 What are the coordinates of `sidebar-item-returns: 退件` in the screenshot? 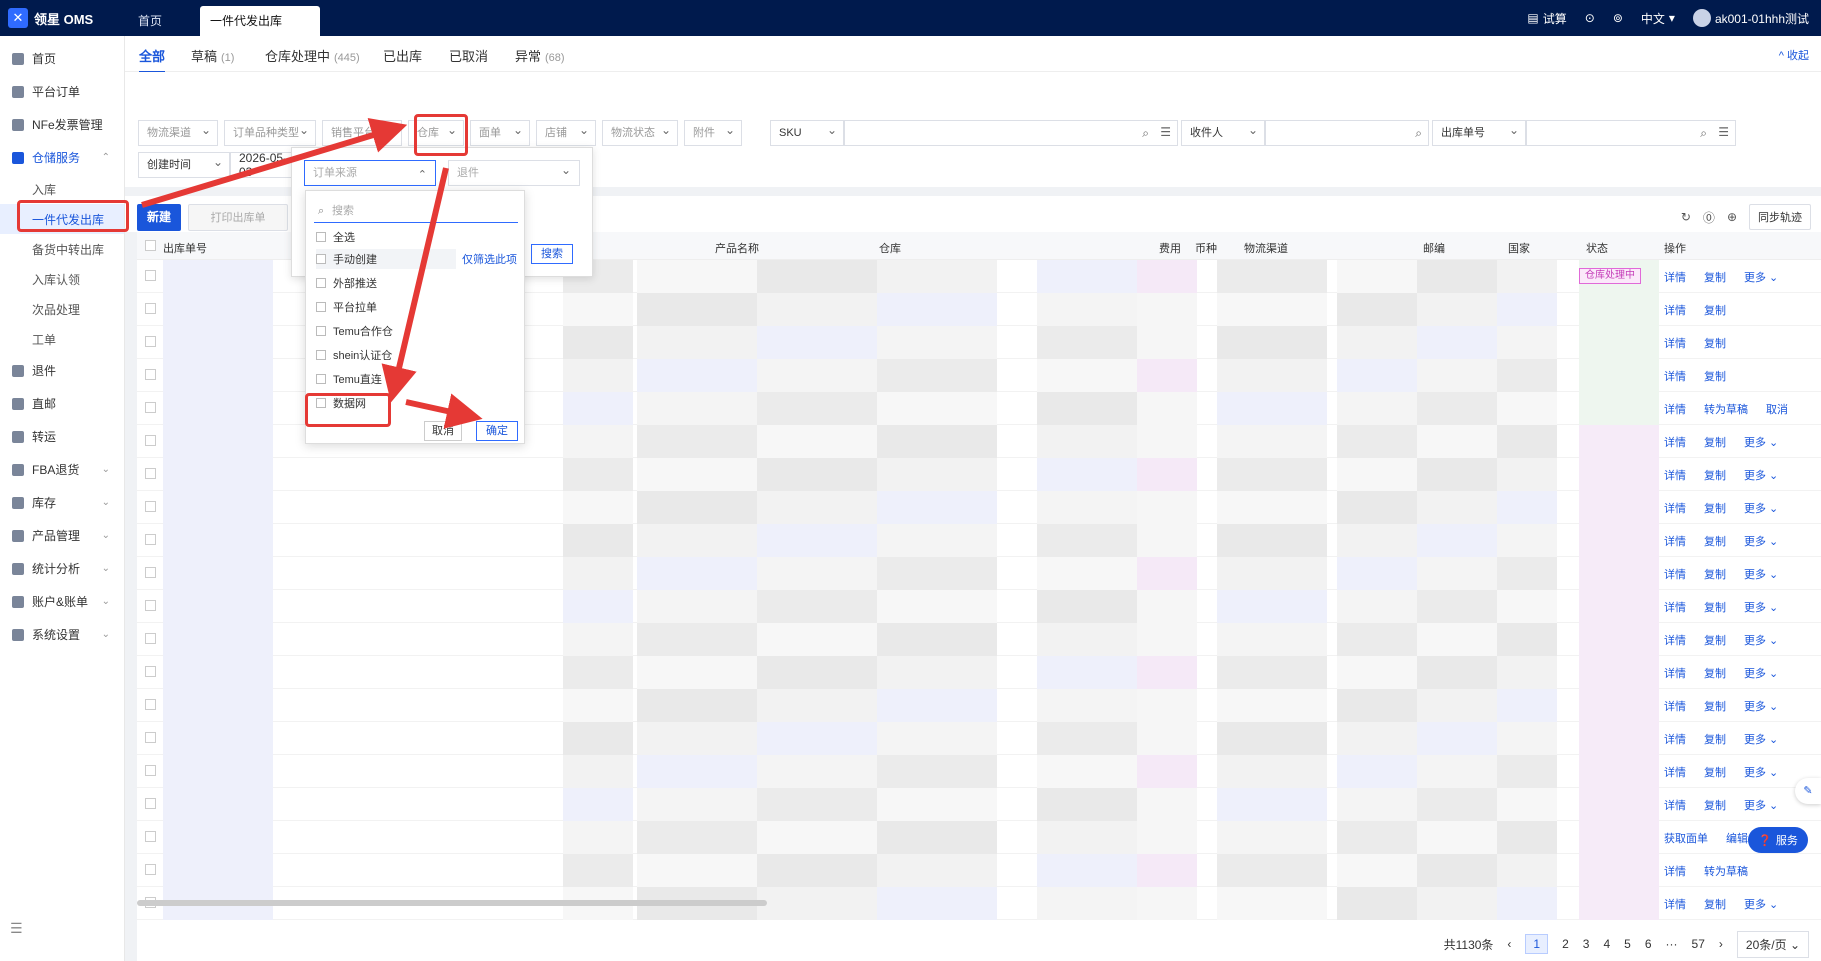 It's located at (62, 370).